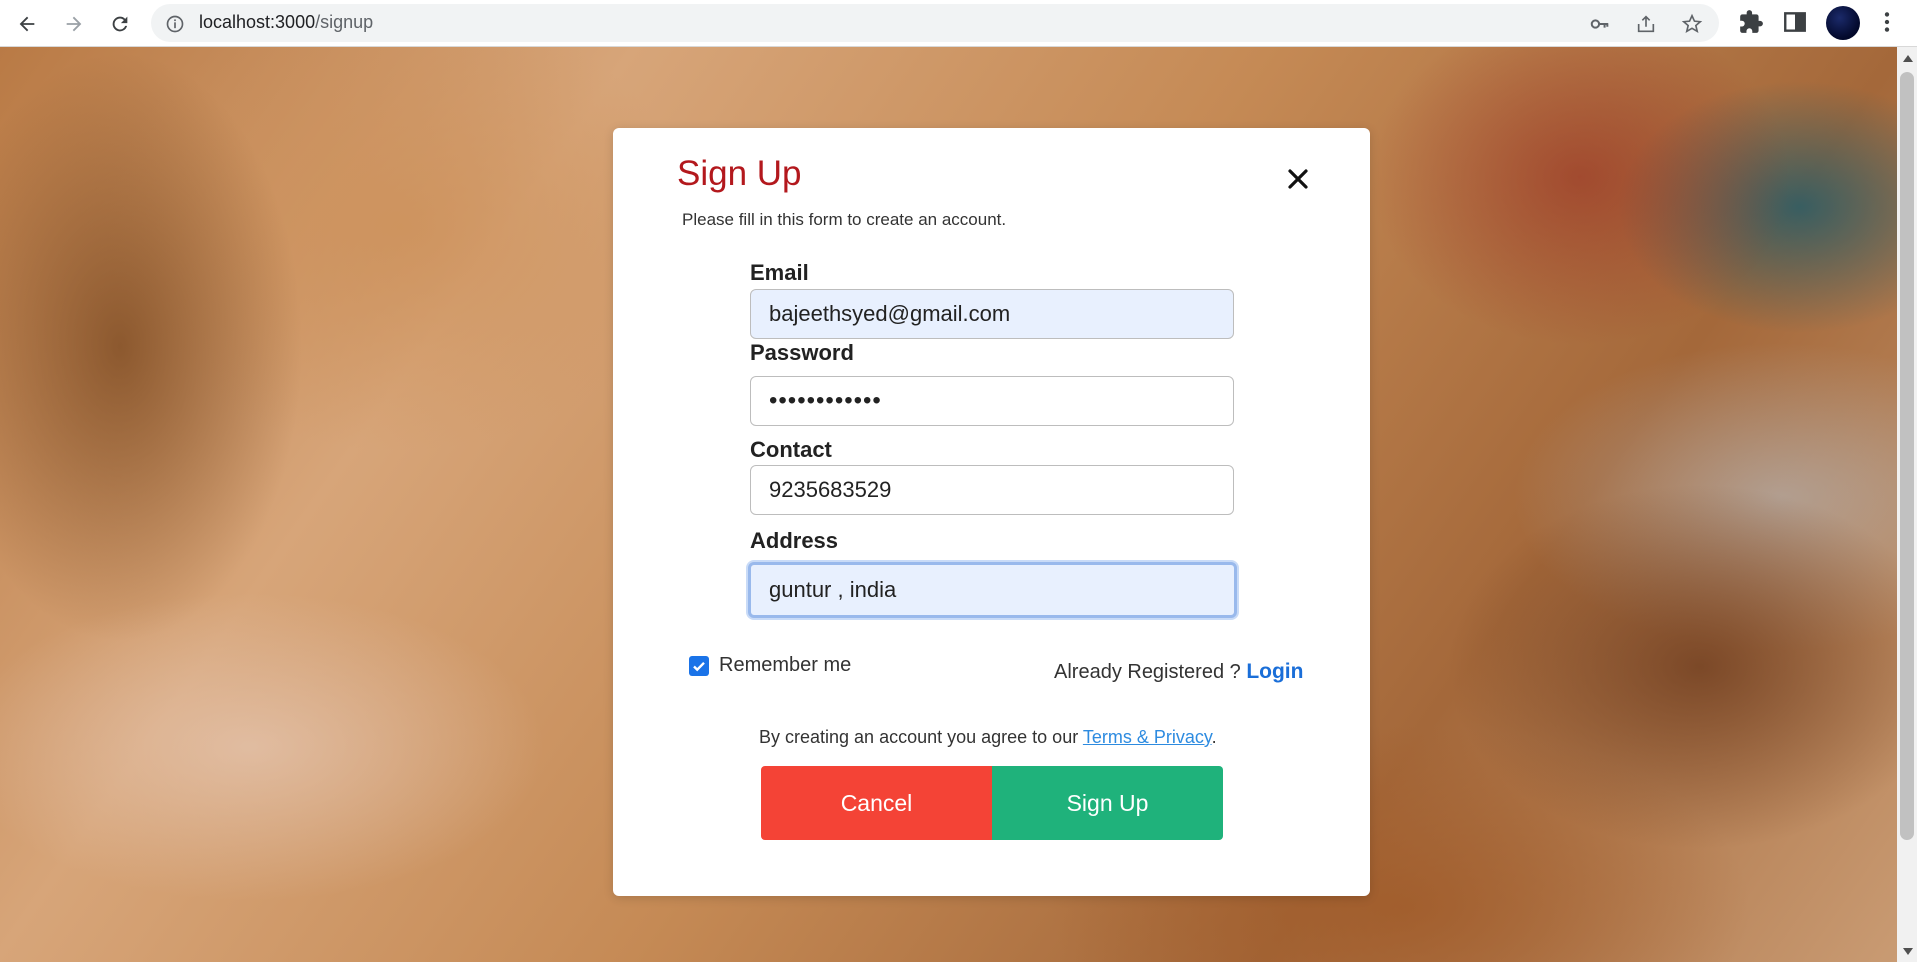  Describe the element at coordinates (1646, 24) in the screenshot. I see `share-icon` at that location.